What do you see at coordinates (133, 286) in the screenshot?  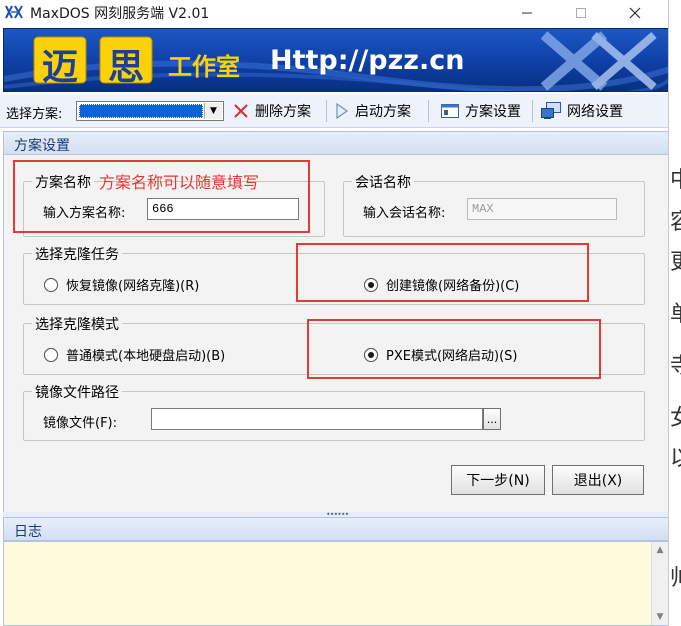 I see `restore-image-label: 恢复镜像(网络克隆)(R)` at bounding box center [133, 286].